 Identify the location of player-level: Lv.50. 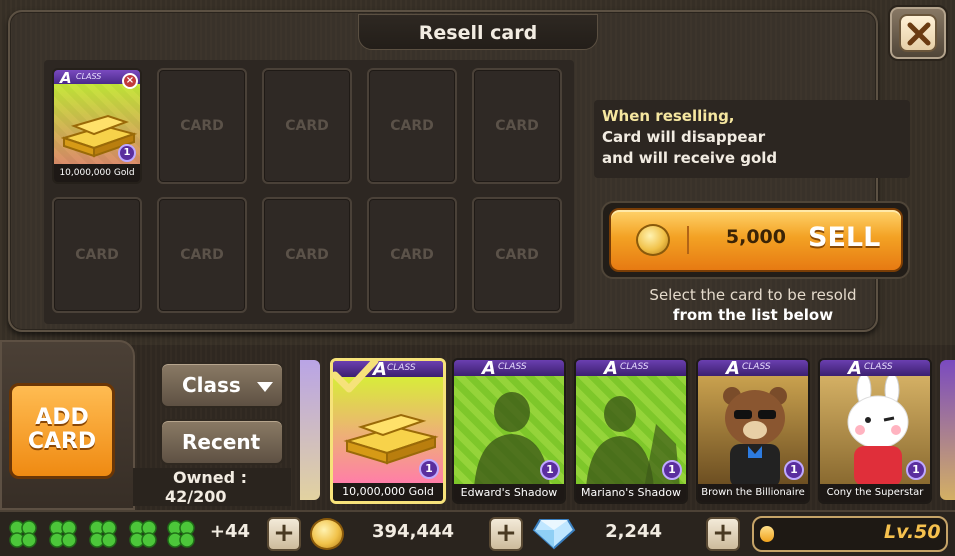
(912, 532).